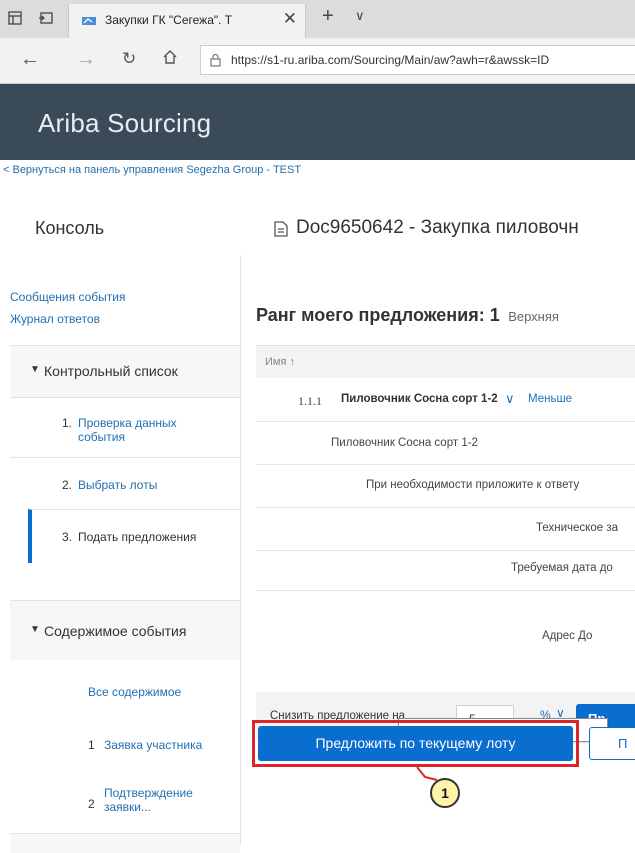 This screenshot has width=635, height=853. Describe the element at coordinates (427, 773) in the screenshot. I see `callout-pointer` at that location.